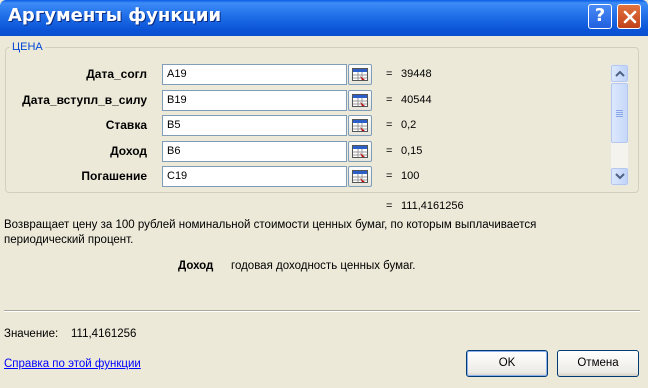 This screenshot has width=648, height=388. What do you see at coordinates (115, 15) in the screenshot?
I see `window-title: Аргументы функции` at bounding box center [115, 15].